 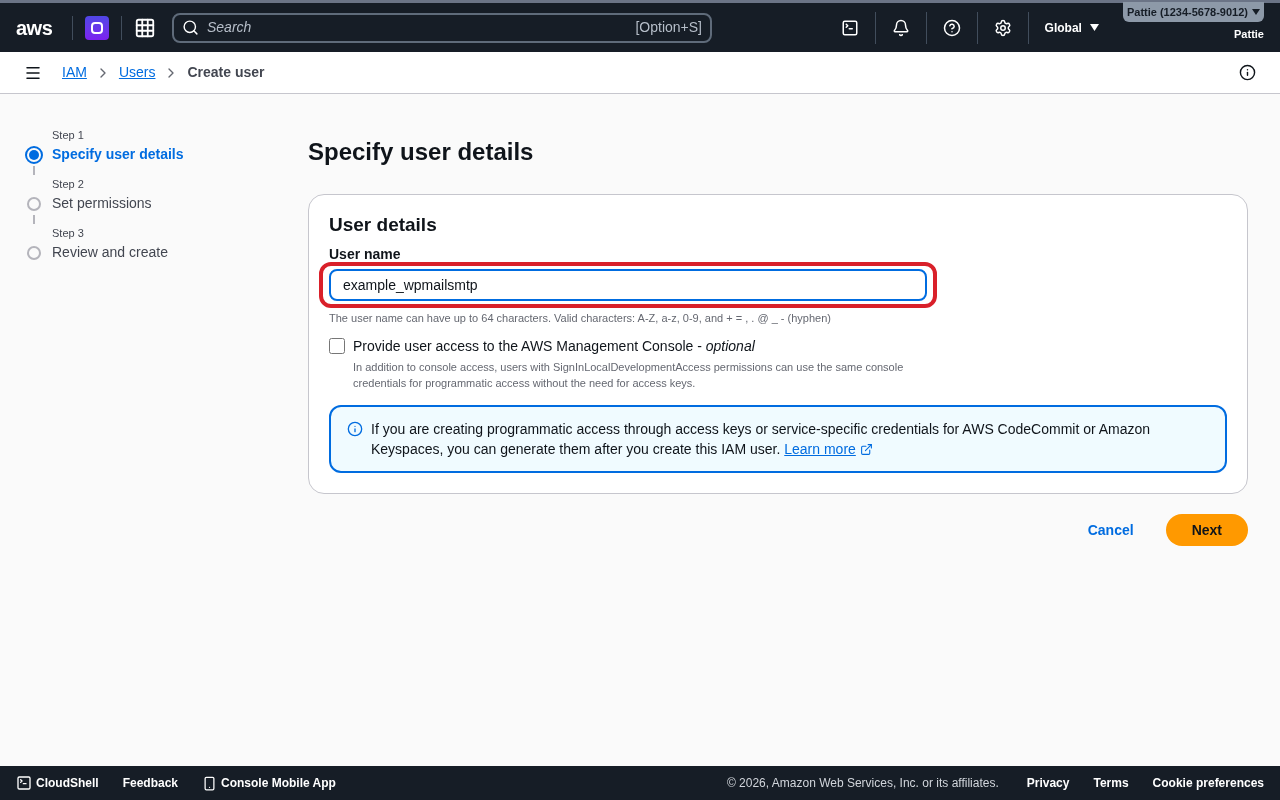 What do you see at coordinates (226, 72) in the screenshot?
I see `breadcrumb-current: Create user` at bounding box center [226, 72].